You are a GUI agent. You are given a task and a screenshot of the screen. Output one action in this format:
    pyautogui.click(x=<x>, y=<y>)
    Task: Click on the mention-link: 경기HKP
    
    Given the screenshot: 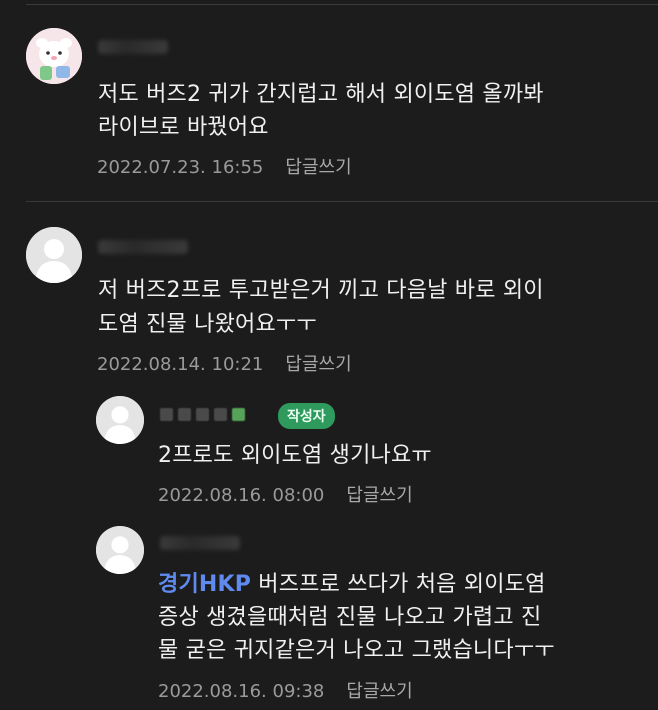 What is the action you would take?
    pyautogui.click(x=204, y=584)
    